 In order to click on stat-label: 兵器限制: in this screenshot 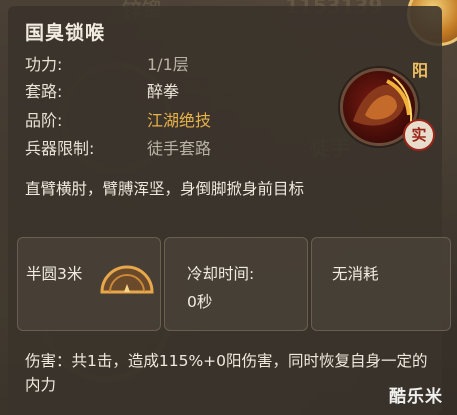, I will do `click(60, 148)`.